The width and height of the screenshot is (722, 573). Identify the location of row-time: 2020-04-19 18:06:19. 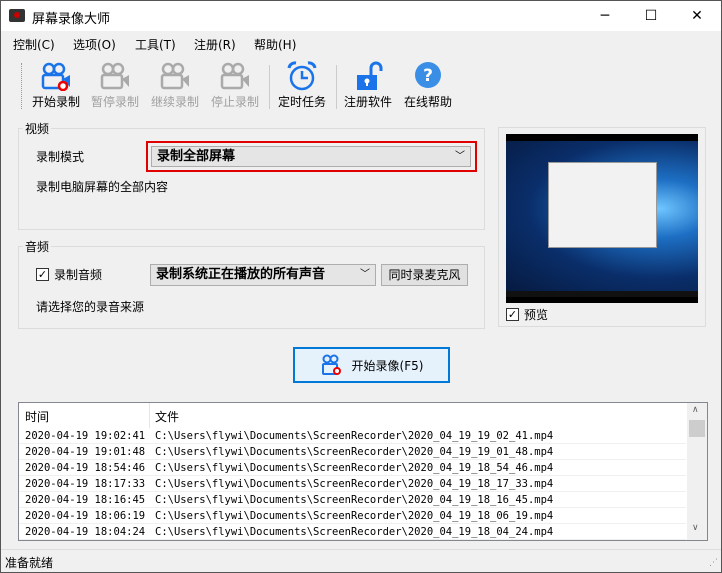
(85, 516).